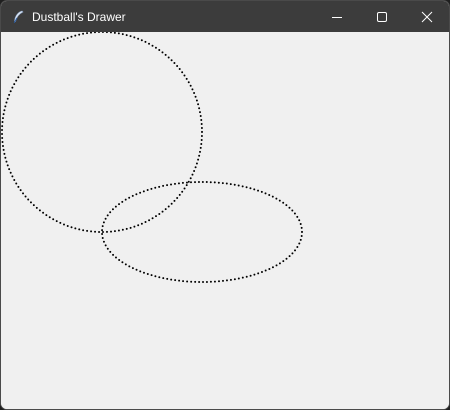  What do you see at coordinates (202, 232) in the screenshot?
I see `dotted-ellipse` at bounding box center [202, 232].